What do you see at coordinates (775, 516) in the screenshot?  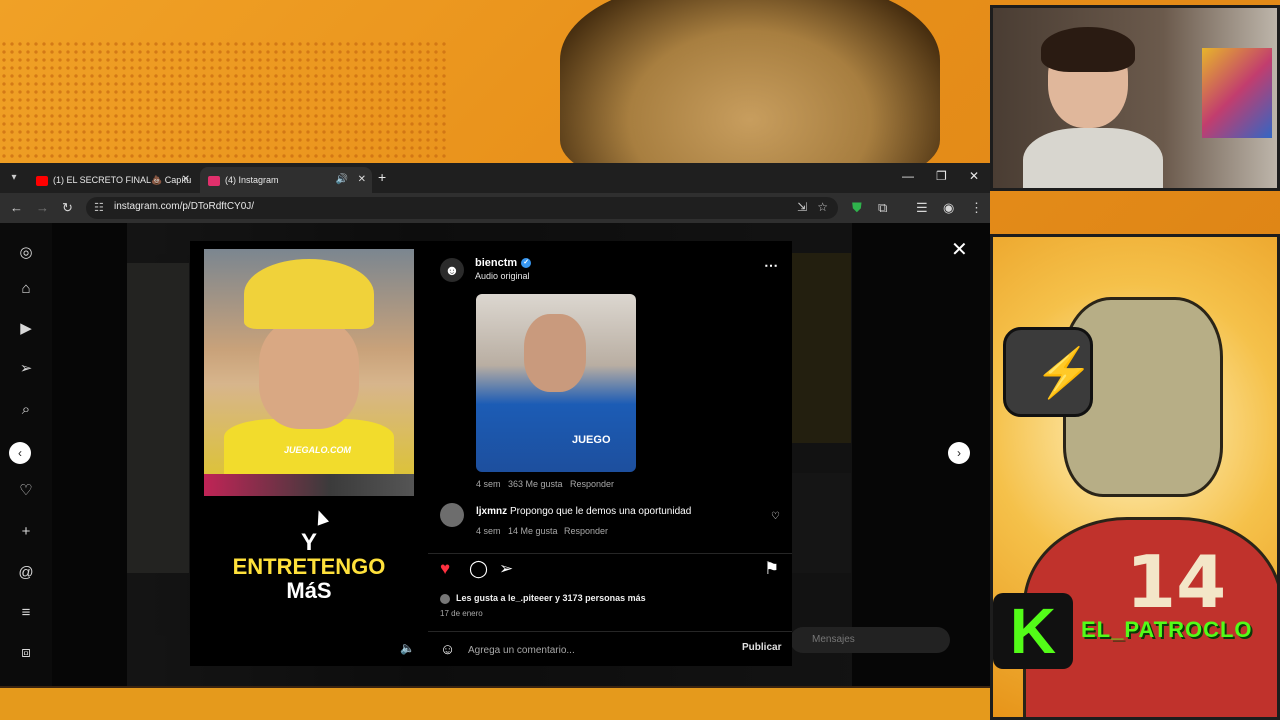 I see `like-comment-icon: ♡` at bounding box center [775, 516].